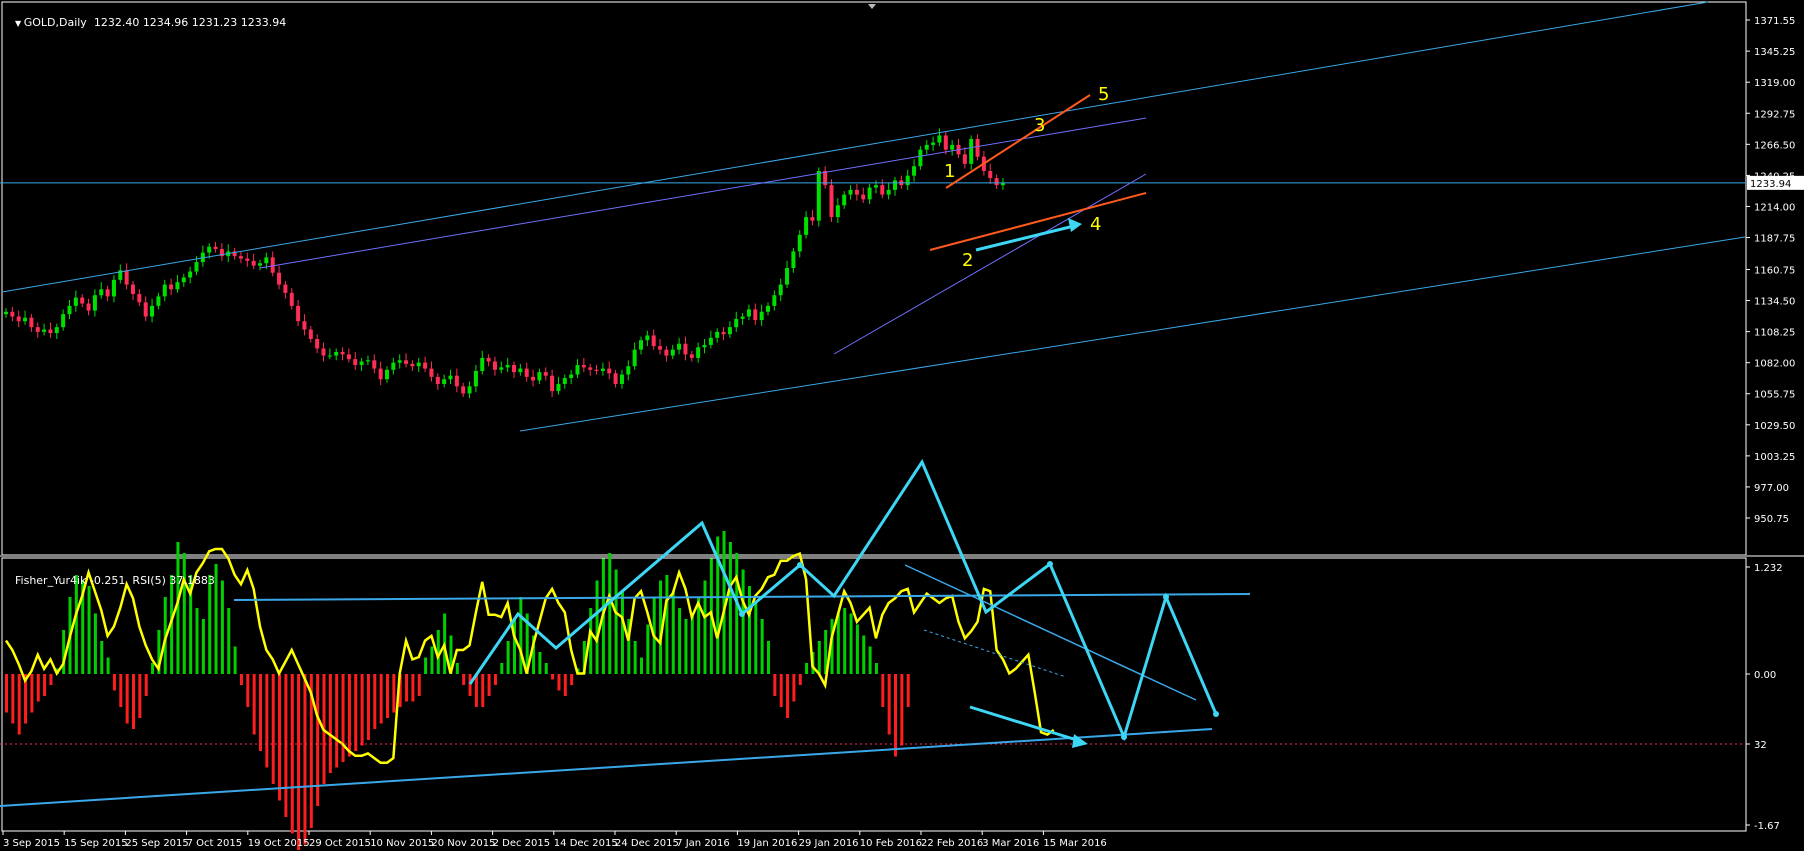 Image resolution: width=1804 pixels, height=851 pixels. Describe the element at coordinates (1010, 843) in the screenshot. I see `time-tick-label: 3 Mar 2016` at that location.